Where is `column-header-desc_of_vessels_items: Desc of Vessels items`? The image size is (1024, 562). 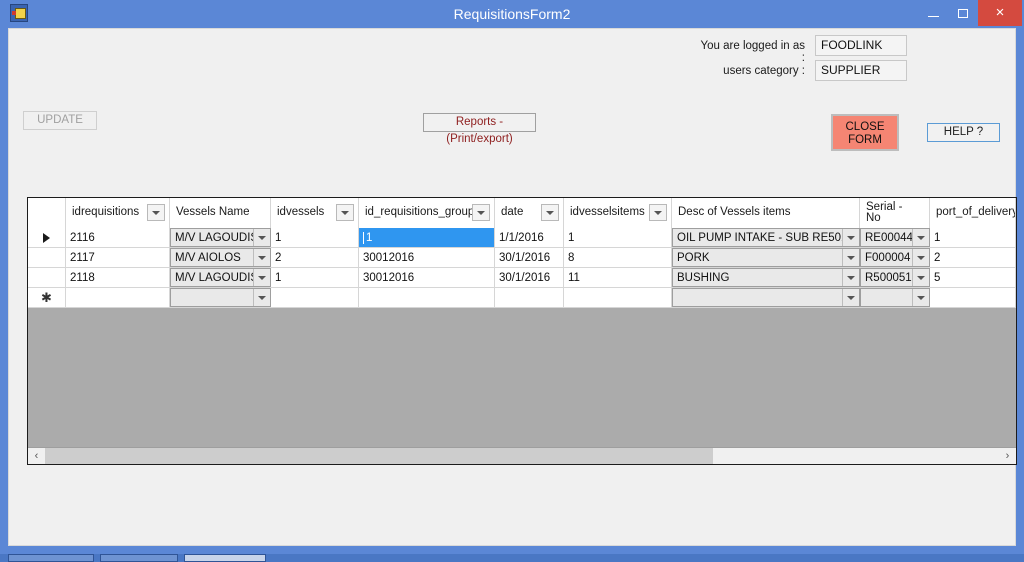 column-header-desc_of_vessels_items: Desc of Vessels items is located at coordinates (766, 213).